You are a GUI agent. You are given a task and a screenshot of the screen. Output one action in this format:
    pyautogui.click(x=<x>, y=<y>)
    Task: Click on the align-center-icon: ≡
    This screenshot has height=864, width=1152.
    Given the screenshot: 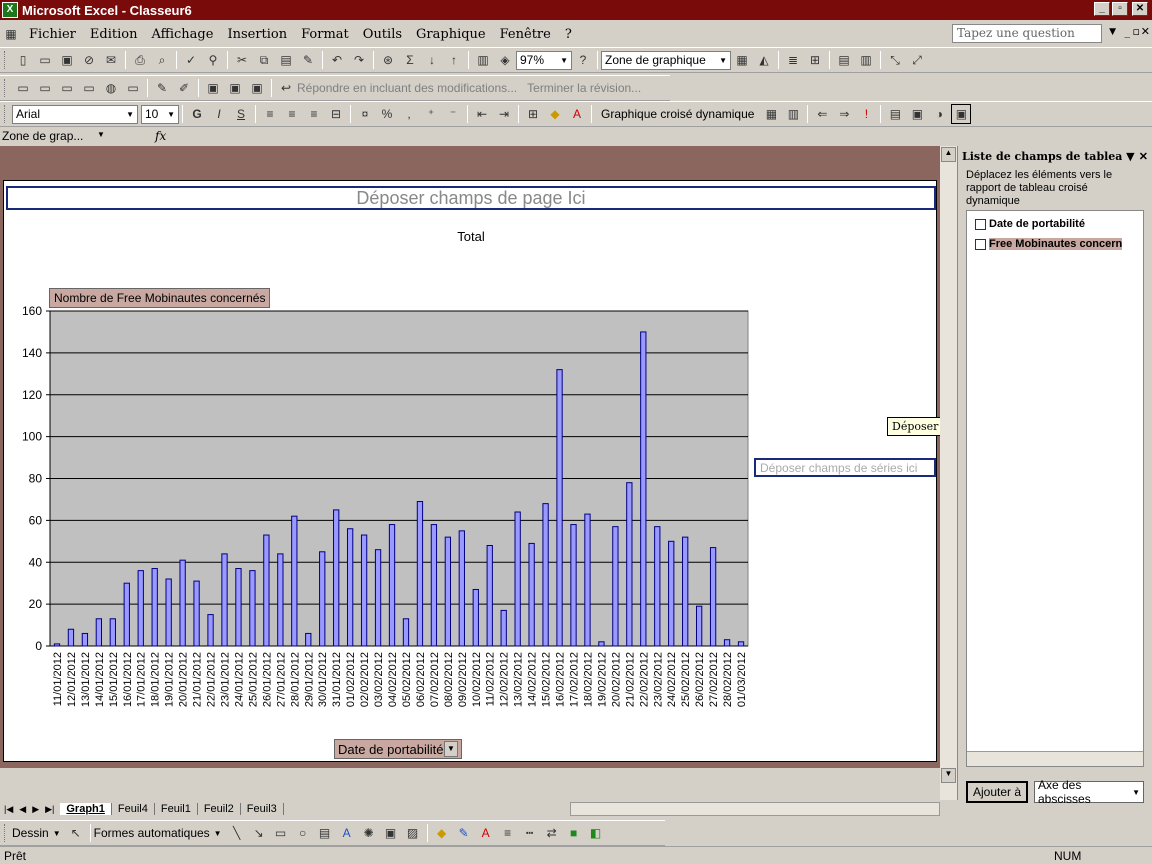 What is the action you would take?
    pyautogui.click(x=292, y=114)
    